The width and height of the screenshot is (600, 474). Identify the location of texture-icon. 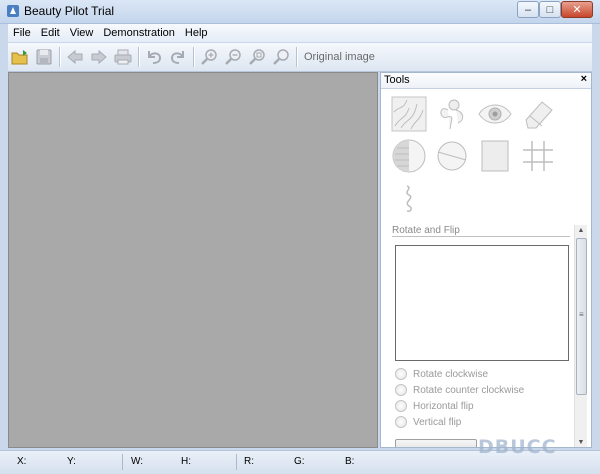
(409, 114).